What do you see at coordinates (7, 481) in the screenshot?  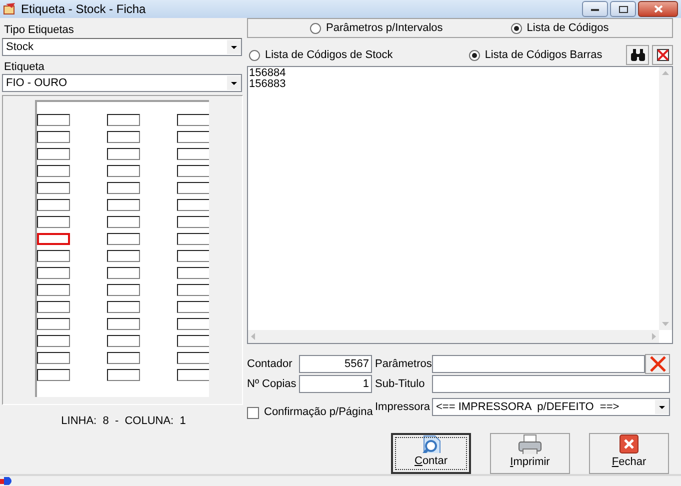 I see `status-icon` at bounding box center [7, 481].